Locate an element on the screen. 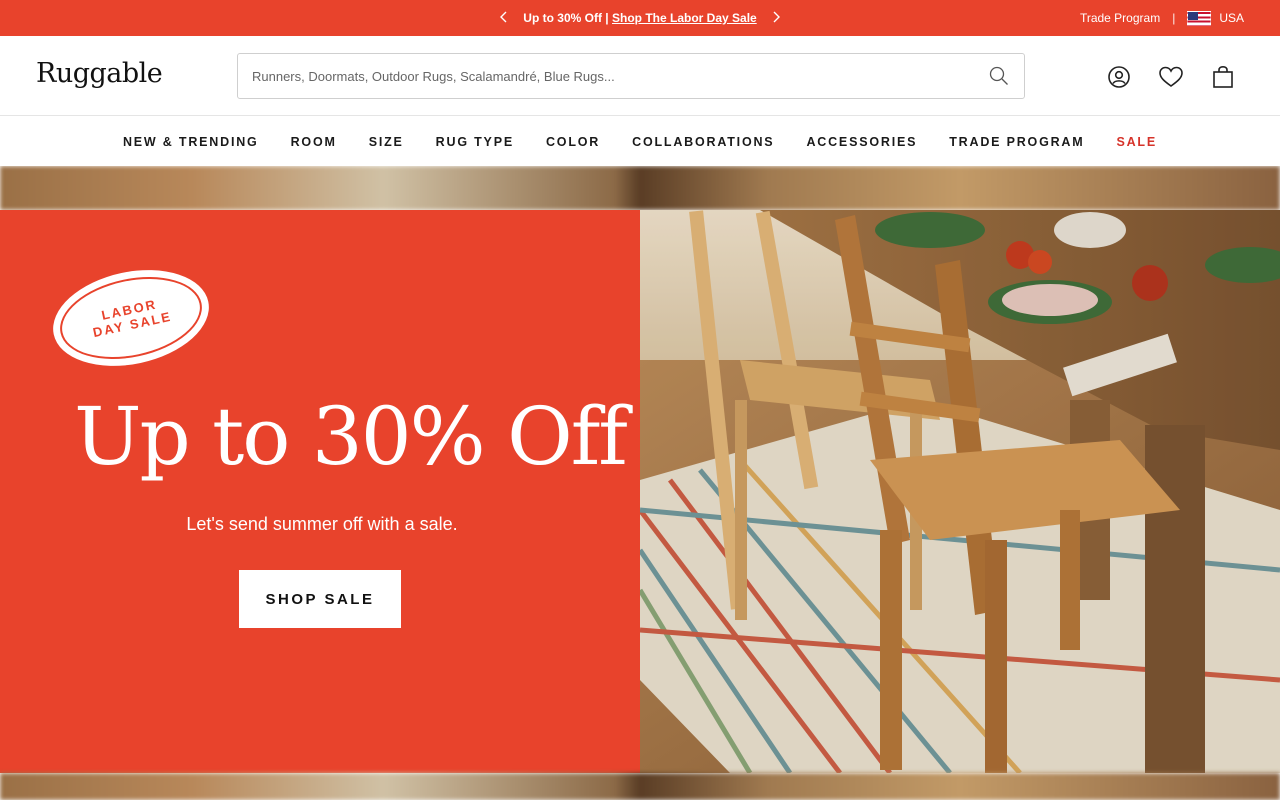 The image size is (1280, 800). chevron-left-icon is located at coordinates (504, 18).